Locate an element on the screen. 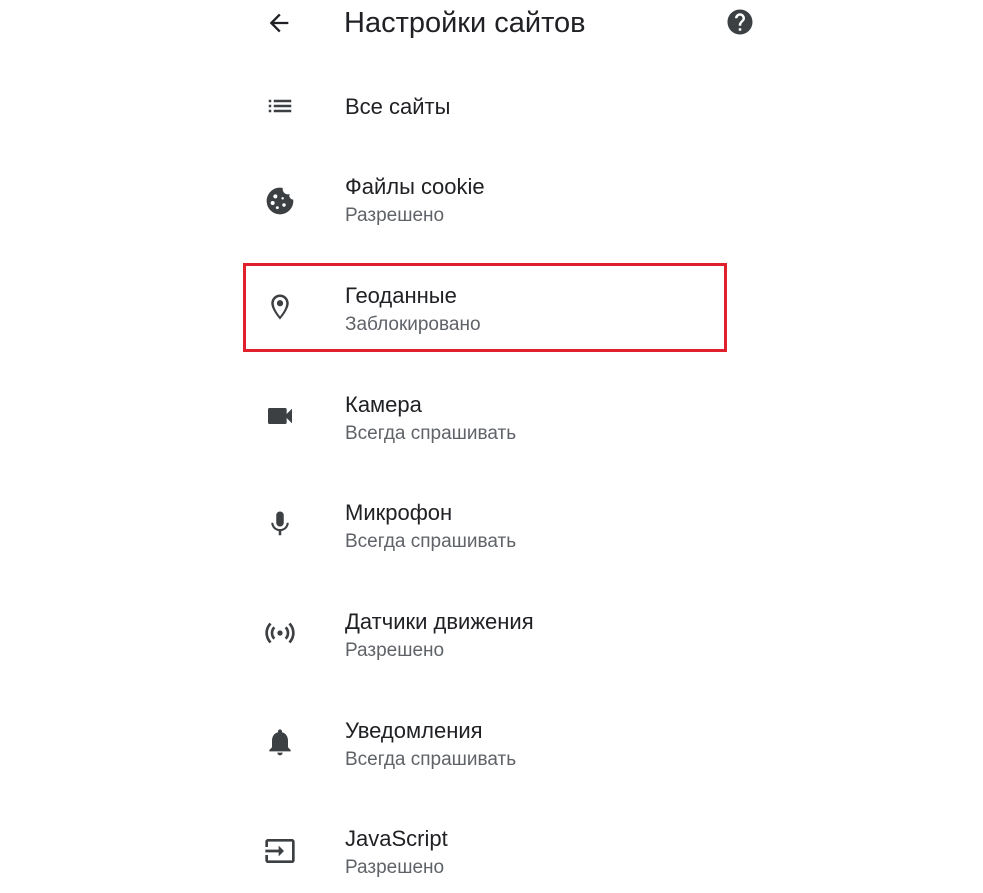 This screenshot has height=893, width=983. back-button is located at coordinates (279, 25).